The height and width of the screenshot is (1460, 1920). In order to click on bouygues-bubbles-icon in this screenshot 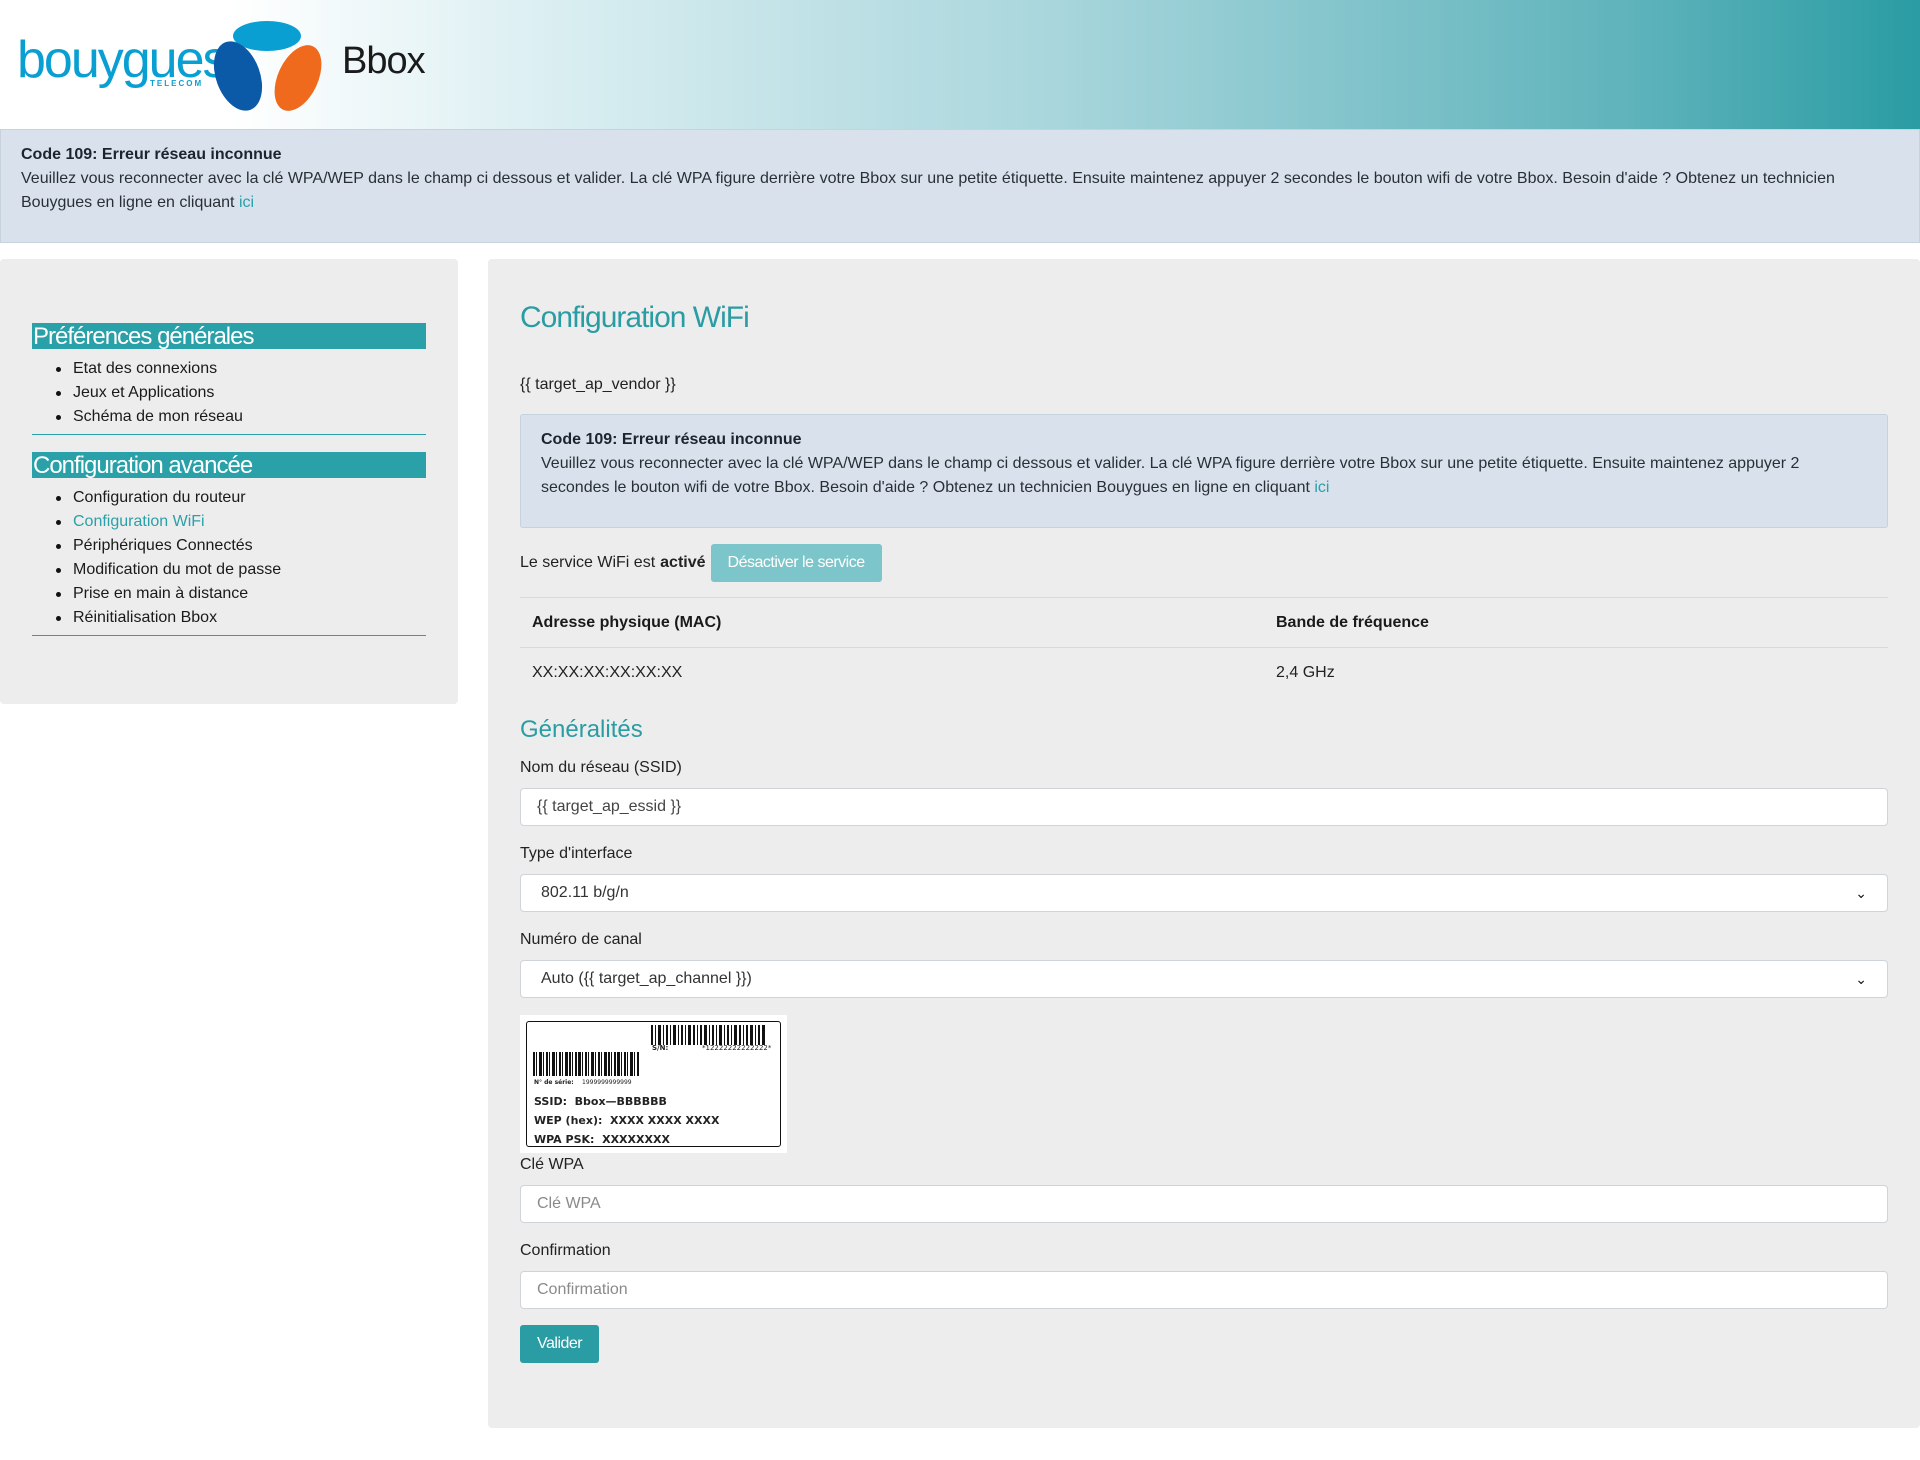, I will do `click(267, 66)`.